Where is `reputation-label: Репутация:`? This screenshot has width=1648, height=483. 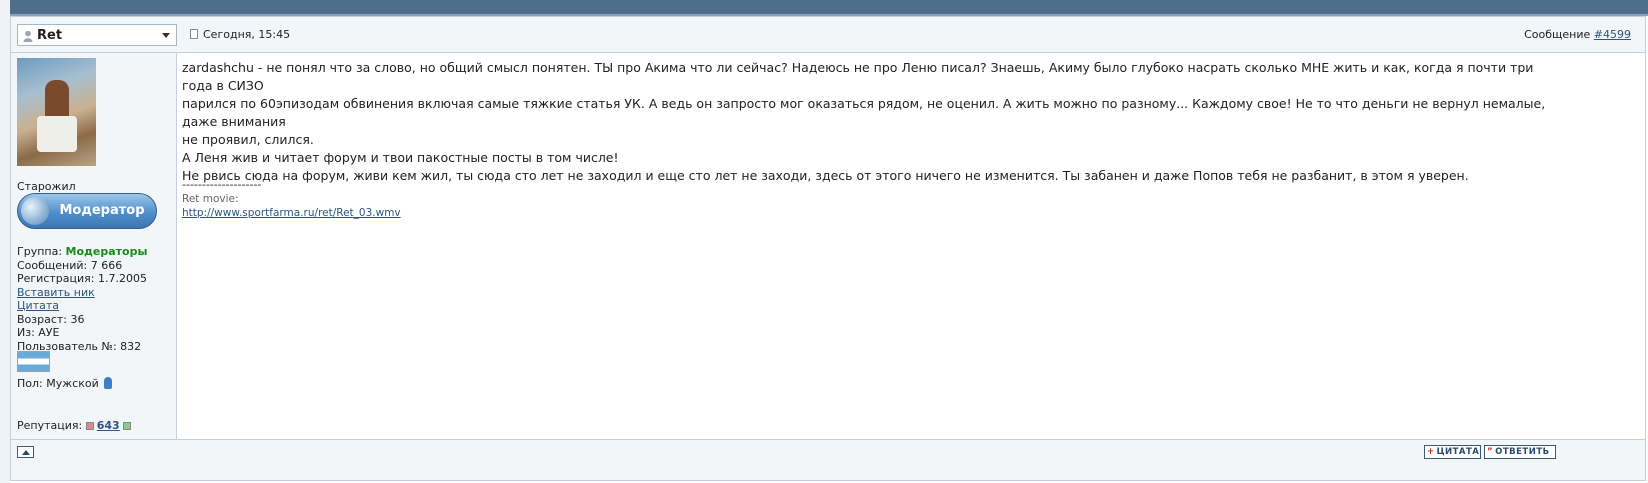
reputation-label: Репутация: is located at coordinates (51, 425).